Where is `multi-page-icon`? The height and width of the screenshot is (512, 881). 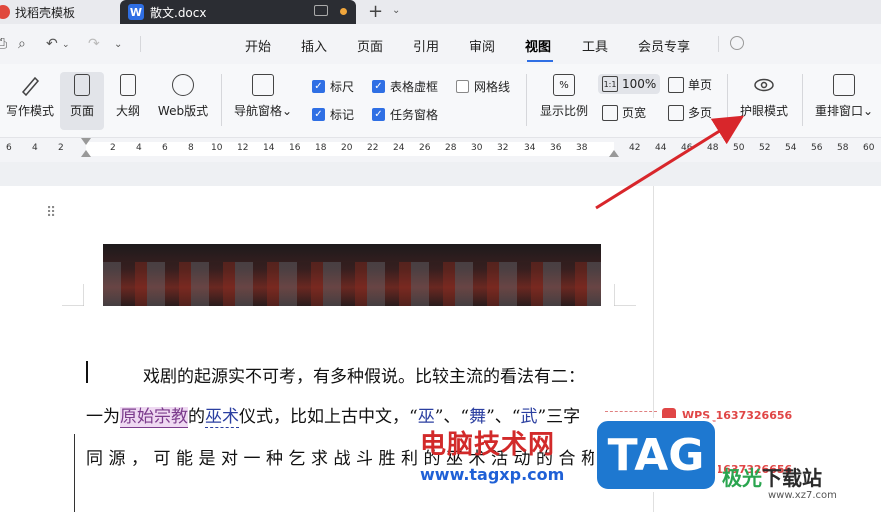 multi-page-icon is located at coordinates (676, 112).